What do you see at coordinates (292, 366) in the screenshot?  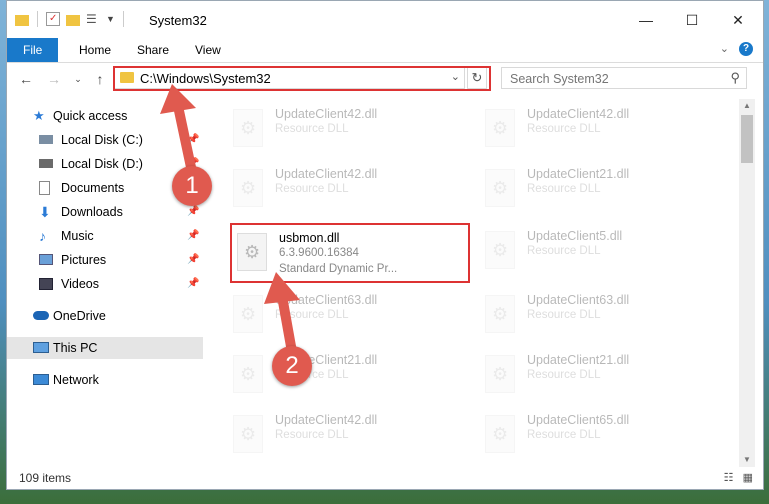 I see `step-badge-2: 2` at bounding box center [292, 366].